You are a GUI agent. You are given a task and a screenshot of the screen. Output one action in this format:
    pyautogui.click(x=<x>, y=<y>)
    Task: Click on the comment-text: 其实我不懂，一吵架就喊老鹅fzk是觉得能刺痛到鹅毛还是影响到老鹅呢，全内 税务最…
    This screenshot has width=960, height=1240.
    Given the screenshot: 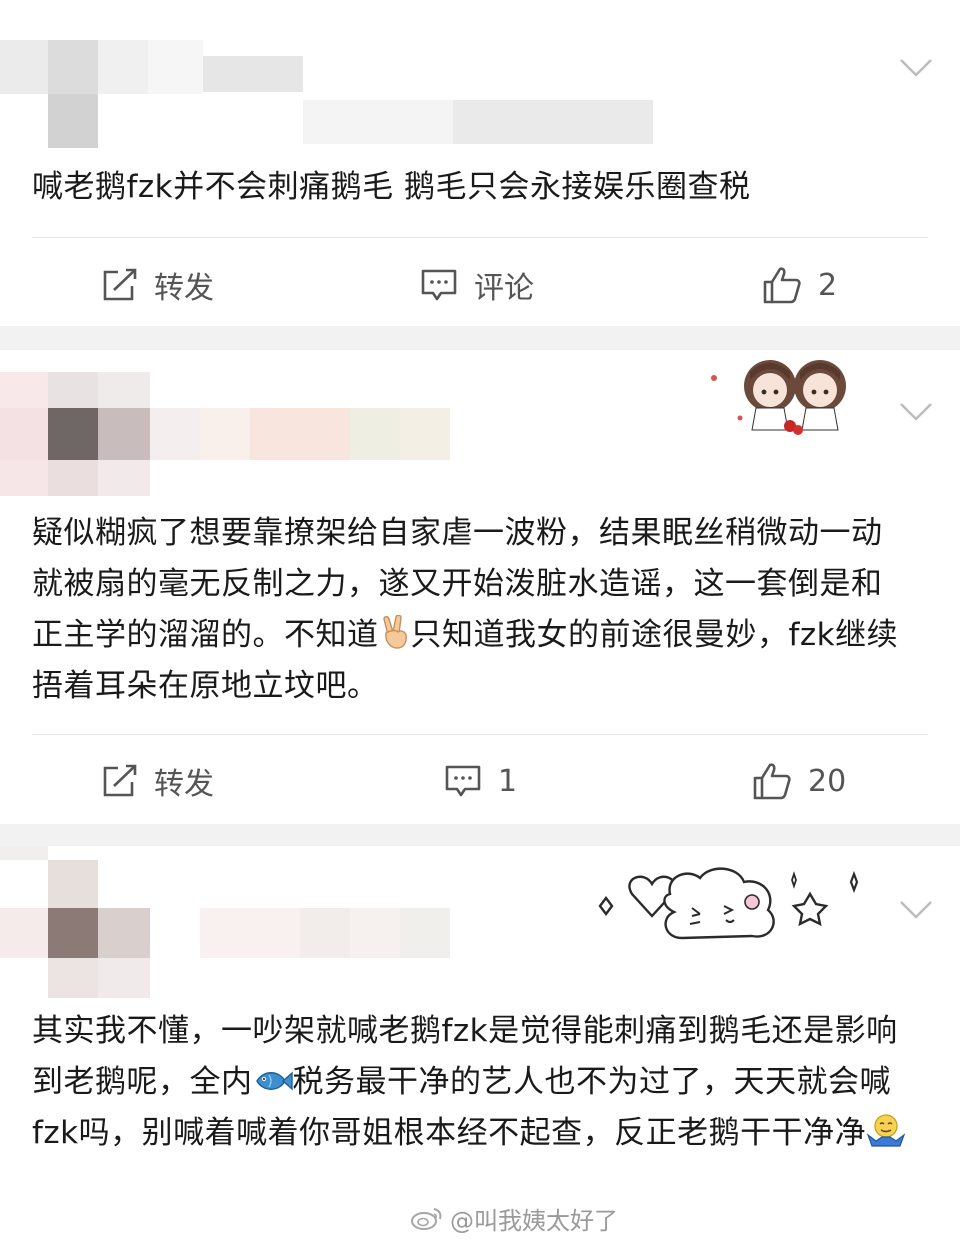 What is the action you would take?
    pyautogui.click(x=471, y=1082)
    